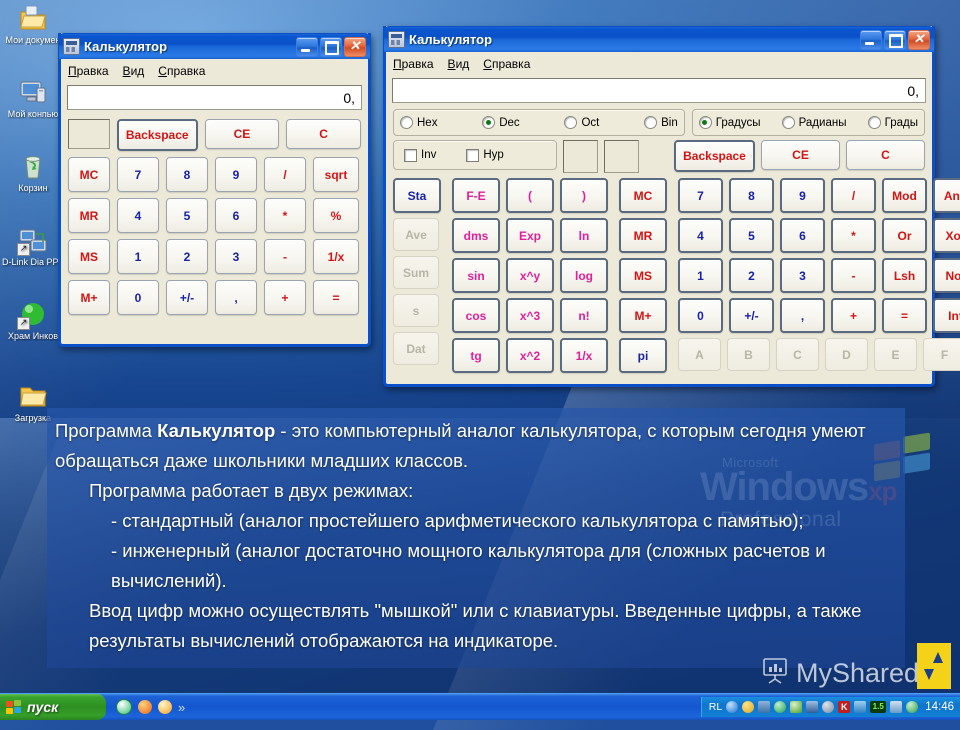  What do you see at coordinates (643, 235) in the screenshot?
I see `sci-mem-MR: MR` at bounding box center [643, 235].